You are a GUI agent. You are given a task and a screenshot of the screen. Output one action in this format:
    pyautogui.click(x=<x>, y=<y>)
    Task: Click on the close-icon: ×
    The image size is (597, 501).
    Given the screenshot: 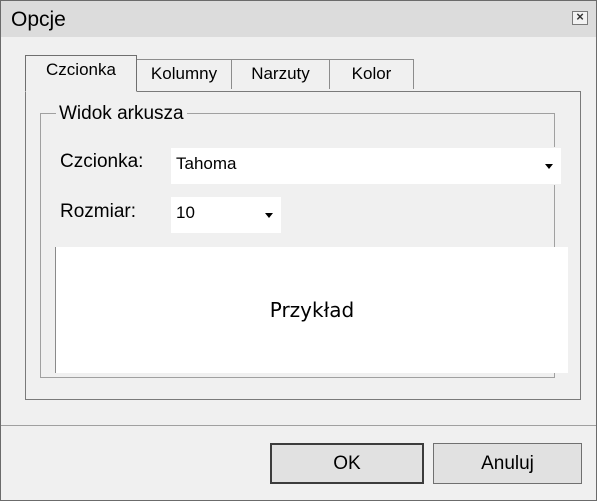 What is the action you would take?
    pyautogui.click(x=580, y=16)
    